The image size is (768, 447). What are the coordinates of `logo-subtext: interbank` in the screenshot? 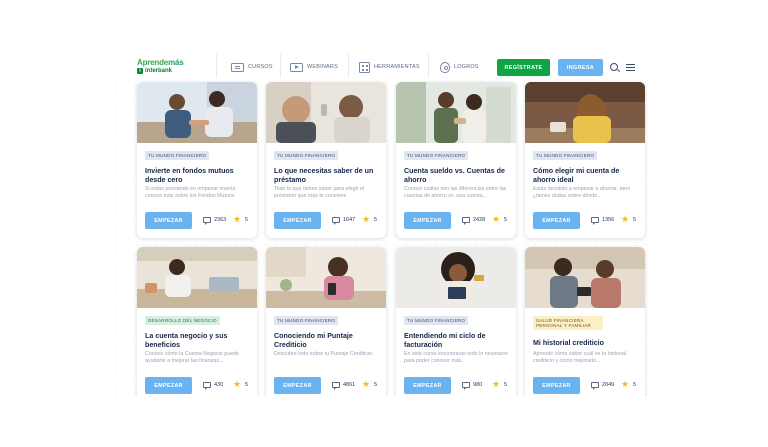 It's located at (159, 71).